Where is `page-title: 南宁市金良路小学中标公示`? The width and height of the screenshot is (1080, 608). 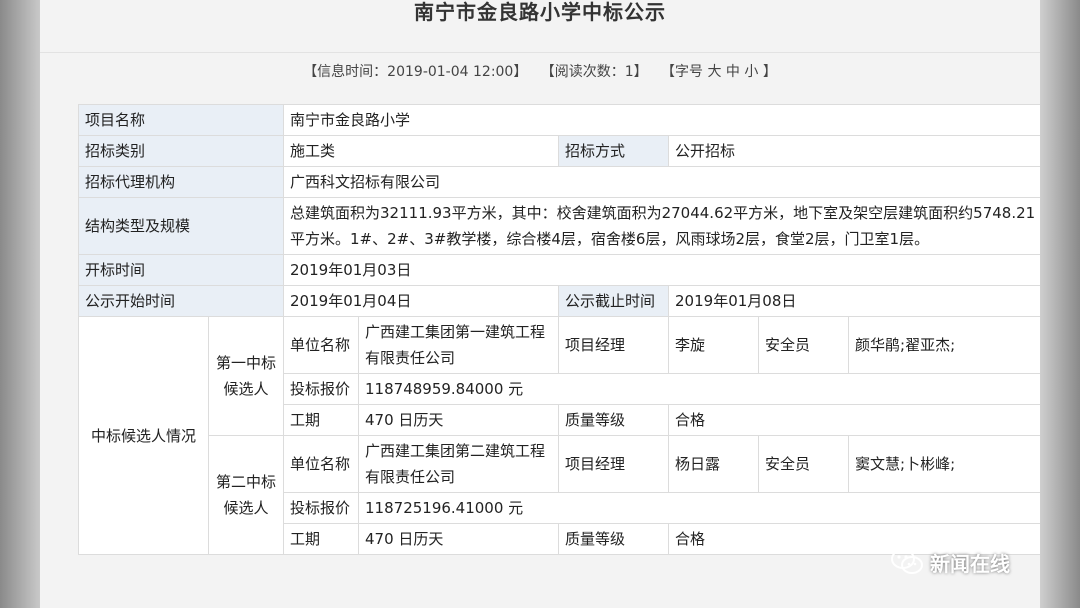
page-title: 南宁市金良路小学中标公示 is located at coordinates (540, 12).